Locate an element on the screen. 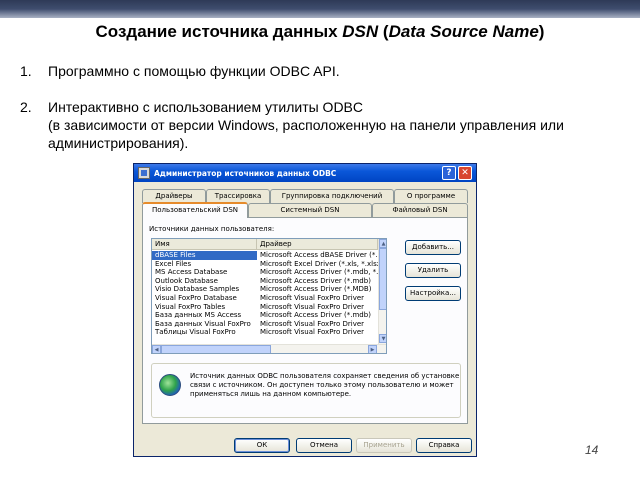 The image size is (640, 480). dialog-titlebar: Администратор источников данных ODBC ? ✕ is located at coordinates (305, 173).